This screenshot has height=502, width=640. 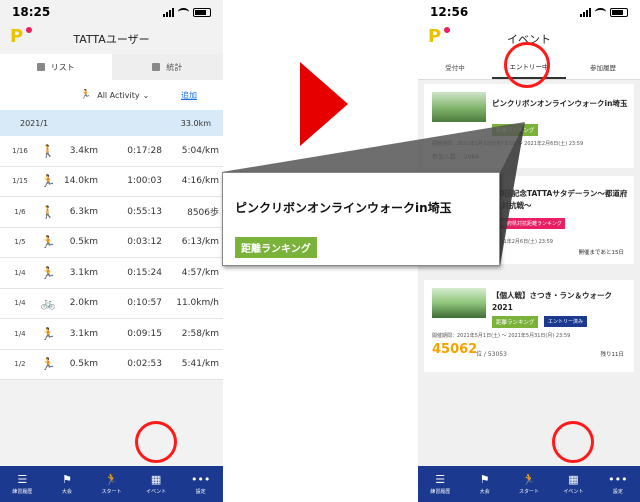 I want to click on event-thumbnail, so click(x=459, y=303).